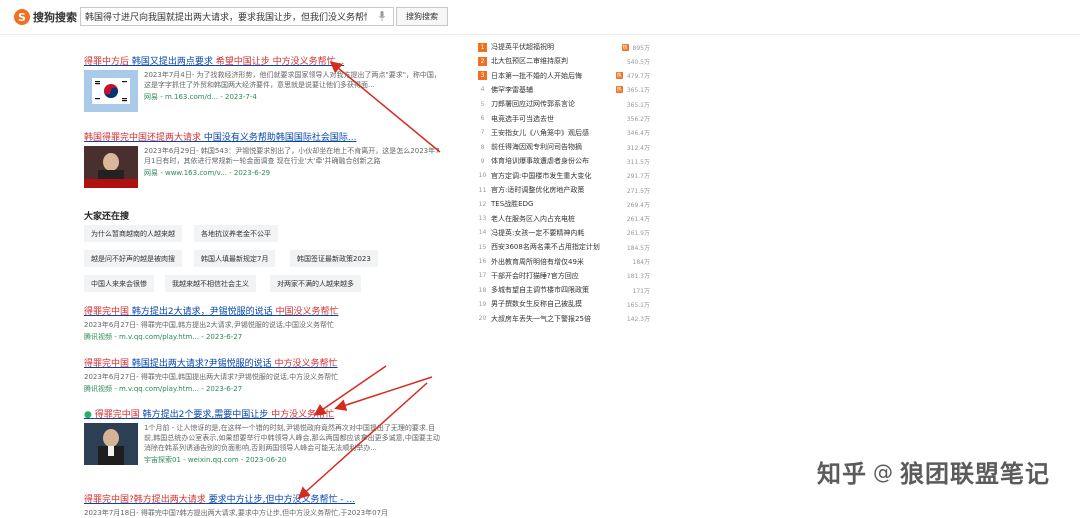 This screenshot has height=518, width=1080. Describe the element at coordinates (883, 471) in the screenshot. I see `at-icon: @` at that location.